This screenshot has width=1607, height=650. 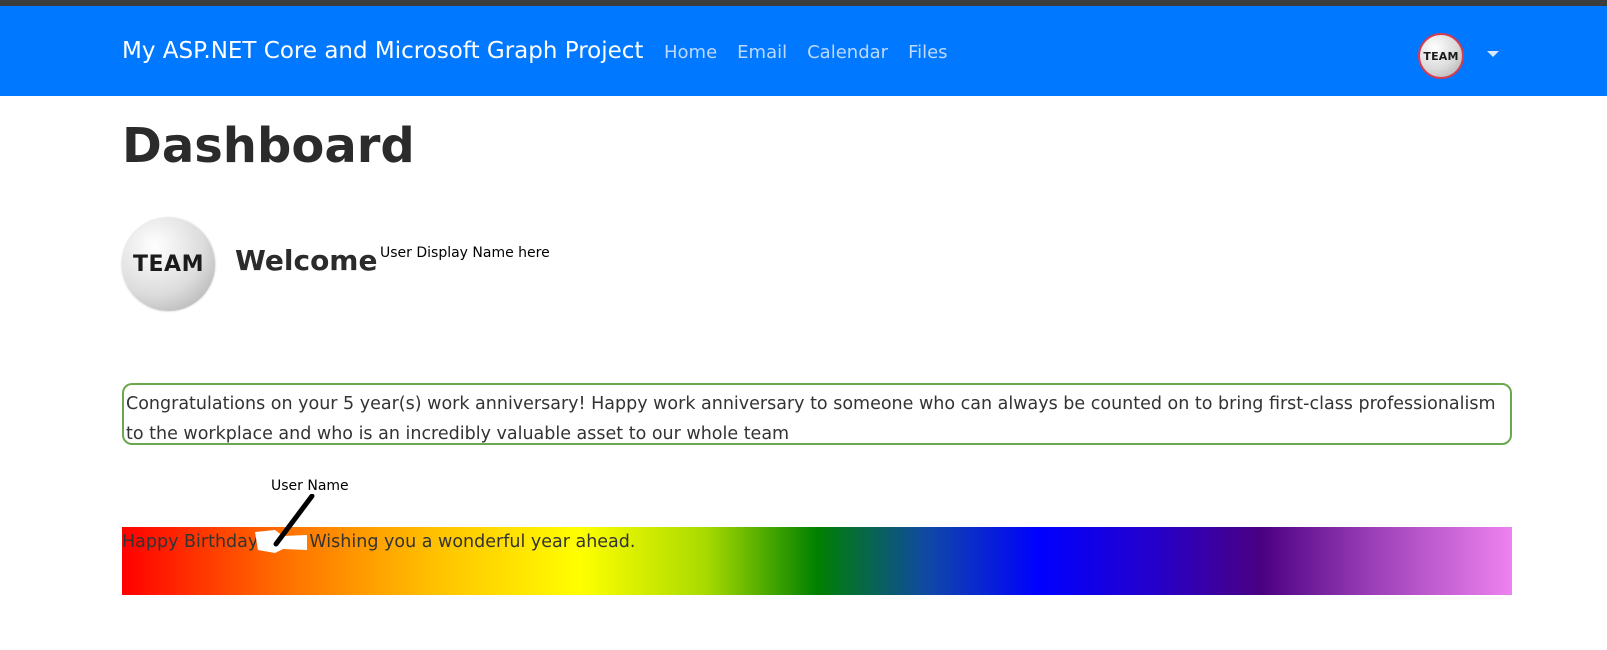 I want to click on avatar-label: TEAM, so click(x=1441, y=56).